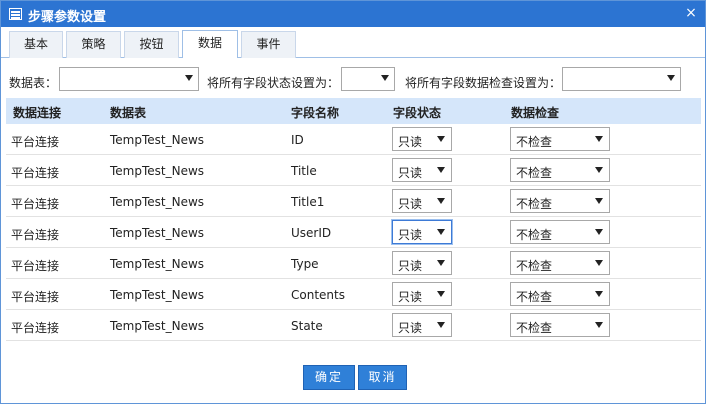 The image size is (706, 404). I want to click on close-icon: ×, so click(691, 13).